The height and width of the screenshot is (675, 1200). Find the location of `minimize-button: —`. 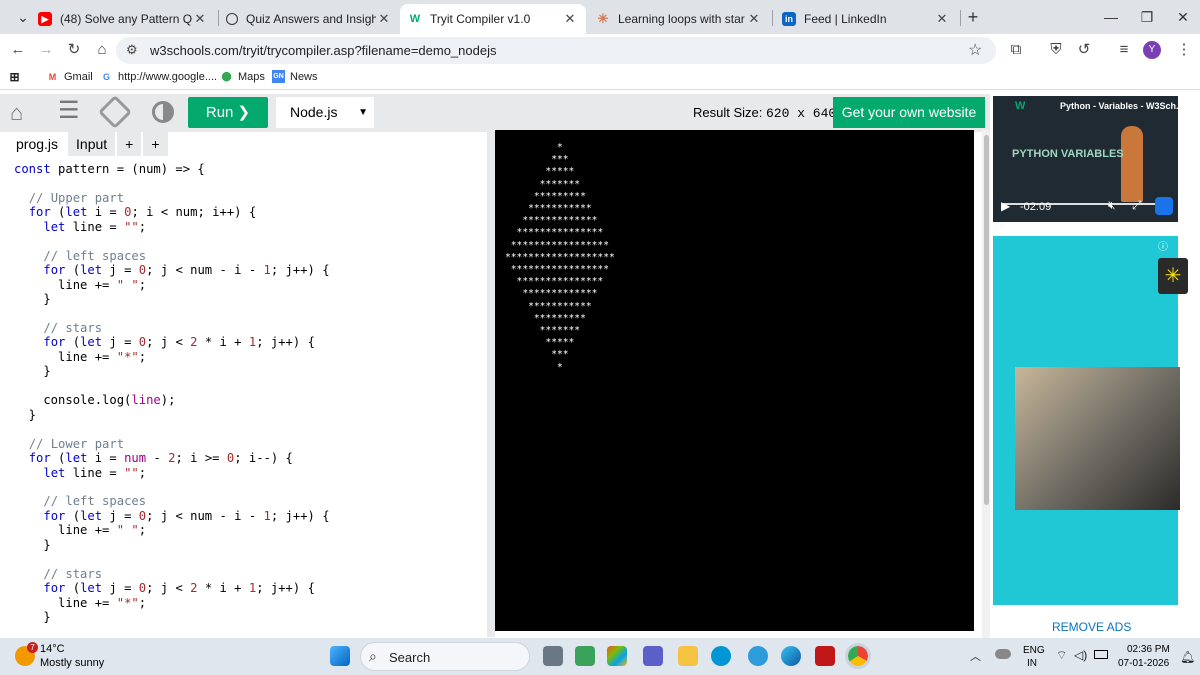

minimize-button: — is located at coordinates (1111, 17).